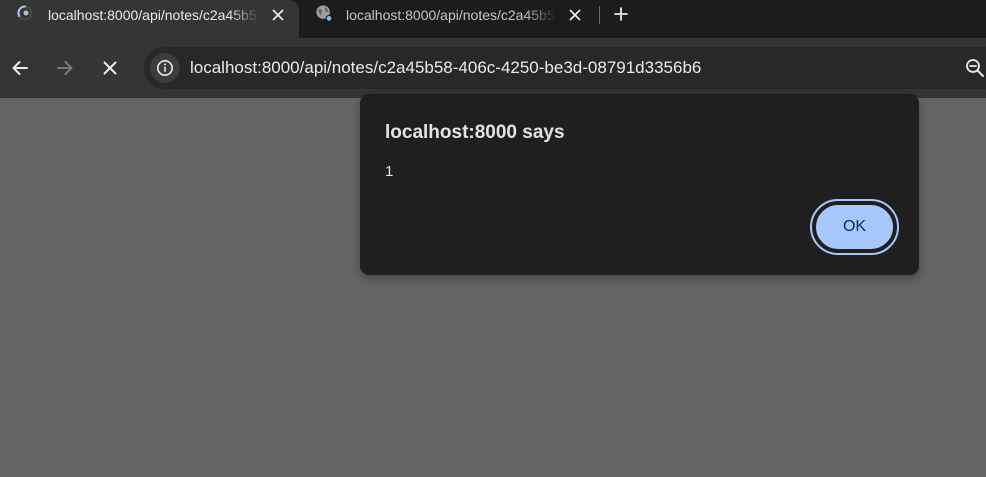  Describe the element at coordinates (165, 68) in the screenshot. I see `site-info-icon` at that location.